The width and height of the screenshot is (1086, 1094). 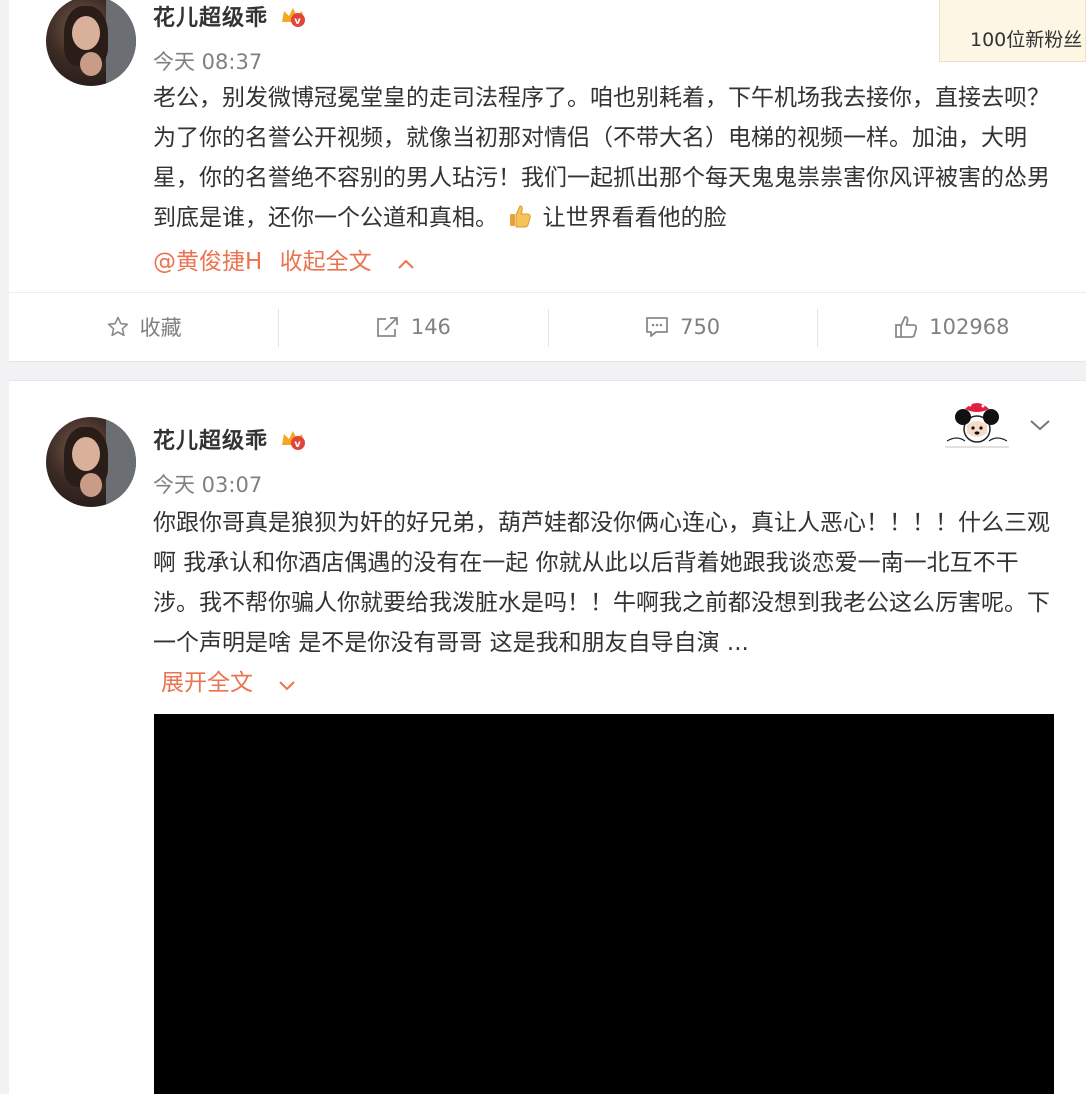 I want to click on thumbs-up-emoji-icon, so click(x=520, y=222).